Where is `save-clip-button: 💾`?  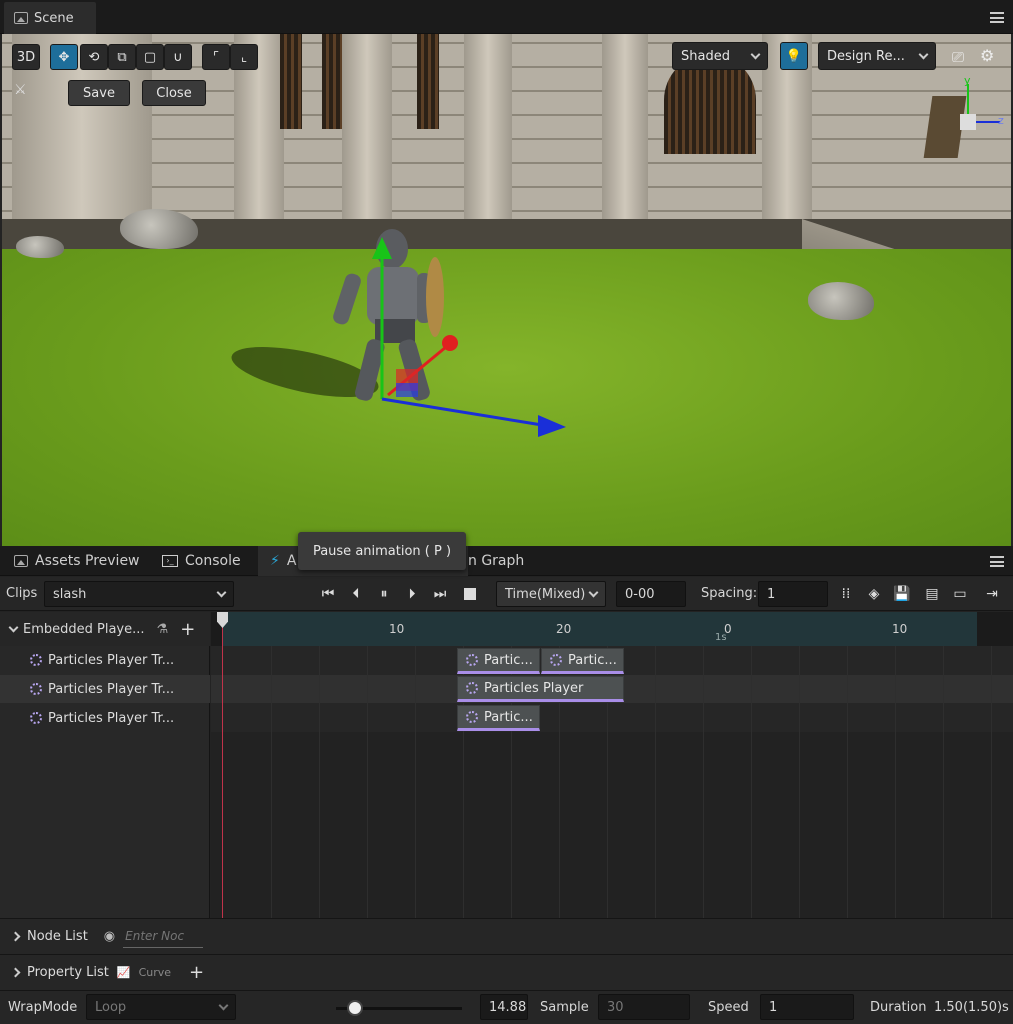
save-clip-button: 💾 is located at coordinates (902, 594).